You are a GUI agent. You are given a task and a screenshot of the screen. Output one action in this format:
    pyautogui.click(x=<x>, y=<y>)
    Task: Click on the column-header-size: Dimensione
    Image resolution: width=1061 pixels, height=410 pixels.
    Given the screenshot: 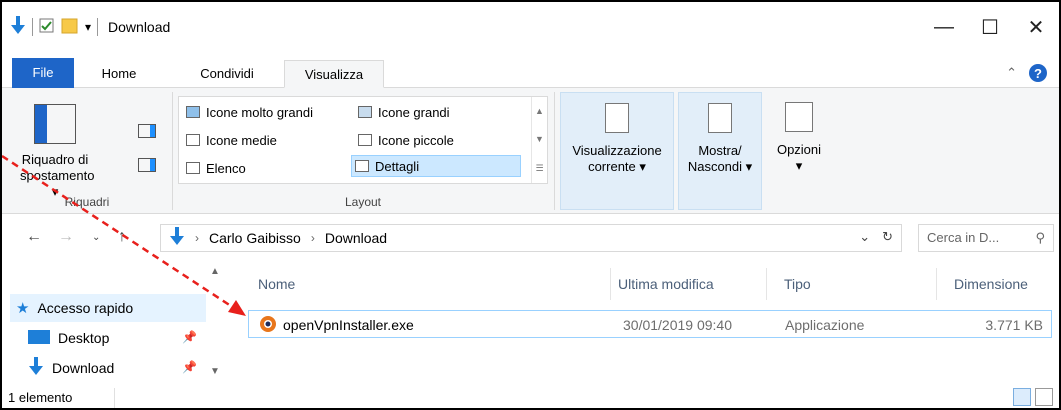 What is the action you would take?
    pyautogui.click(x=991, y=284)
    